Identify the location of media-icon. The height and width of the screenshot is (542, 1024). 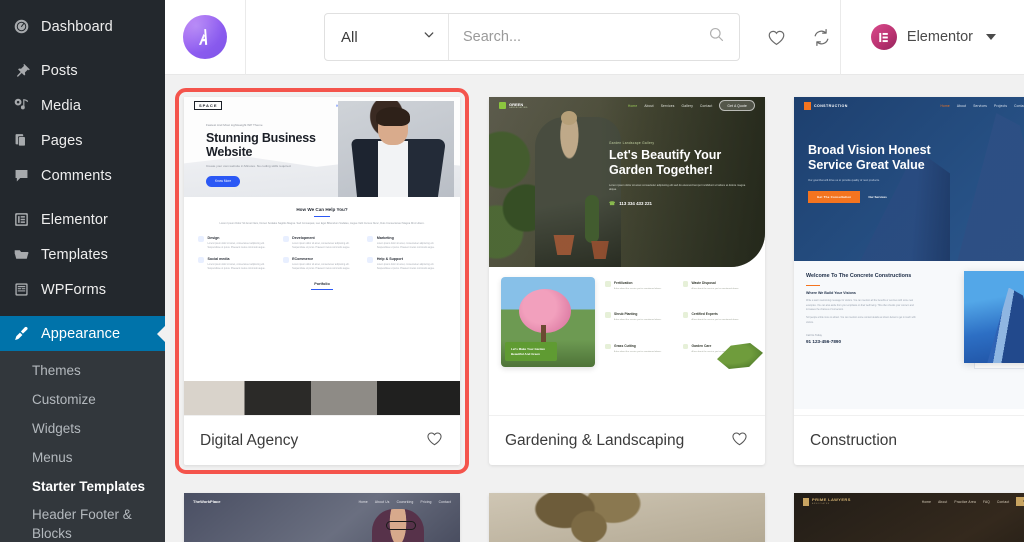
(21, 106).